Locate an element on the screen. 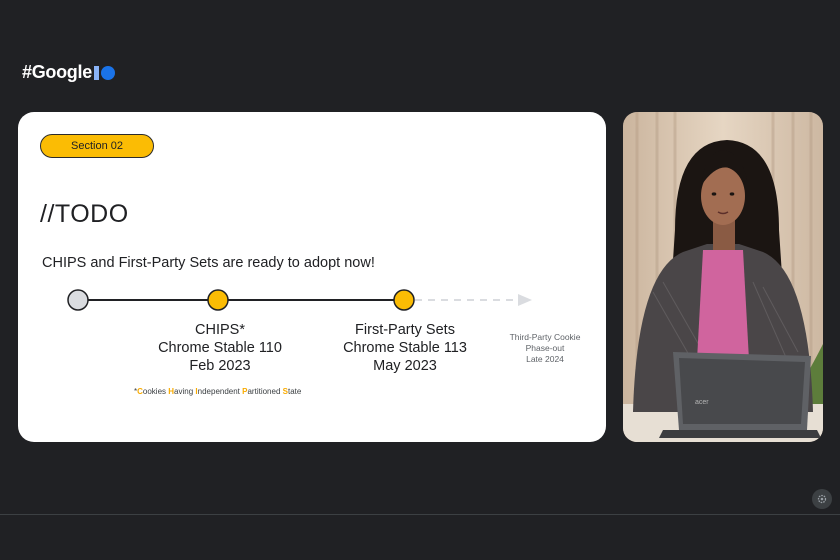 Image resolution: width=840 pixels, height=560 pixels. timeline is located at coordinates (299, 300).